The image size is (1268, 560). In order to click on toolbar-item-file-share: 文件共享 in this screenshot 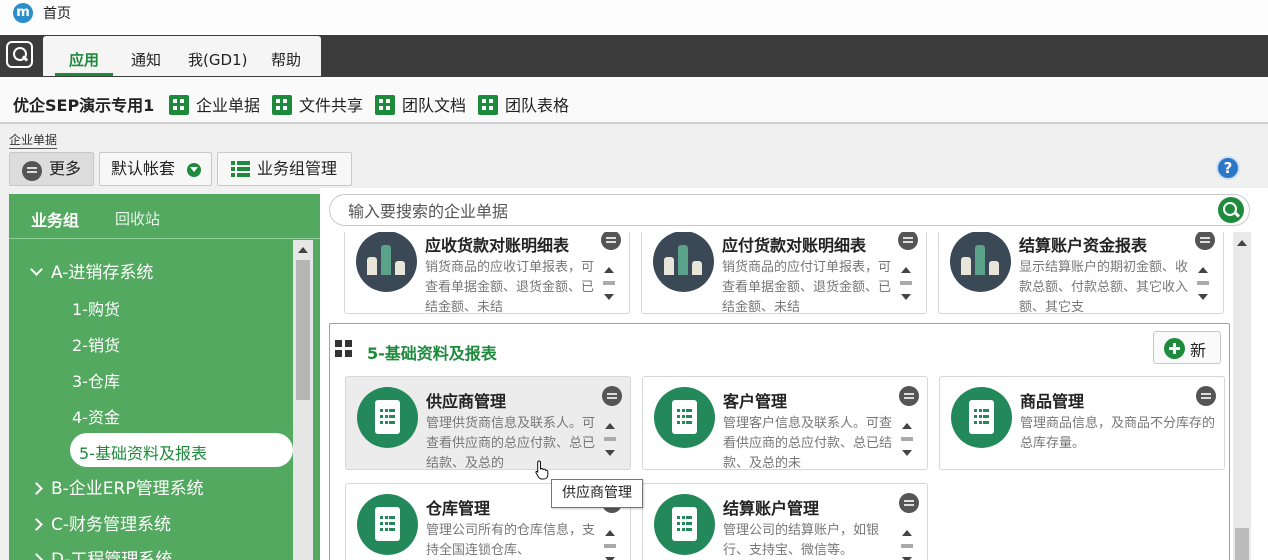, I will do `click(317, 104)`.